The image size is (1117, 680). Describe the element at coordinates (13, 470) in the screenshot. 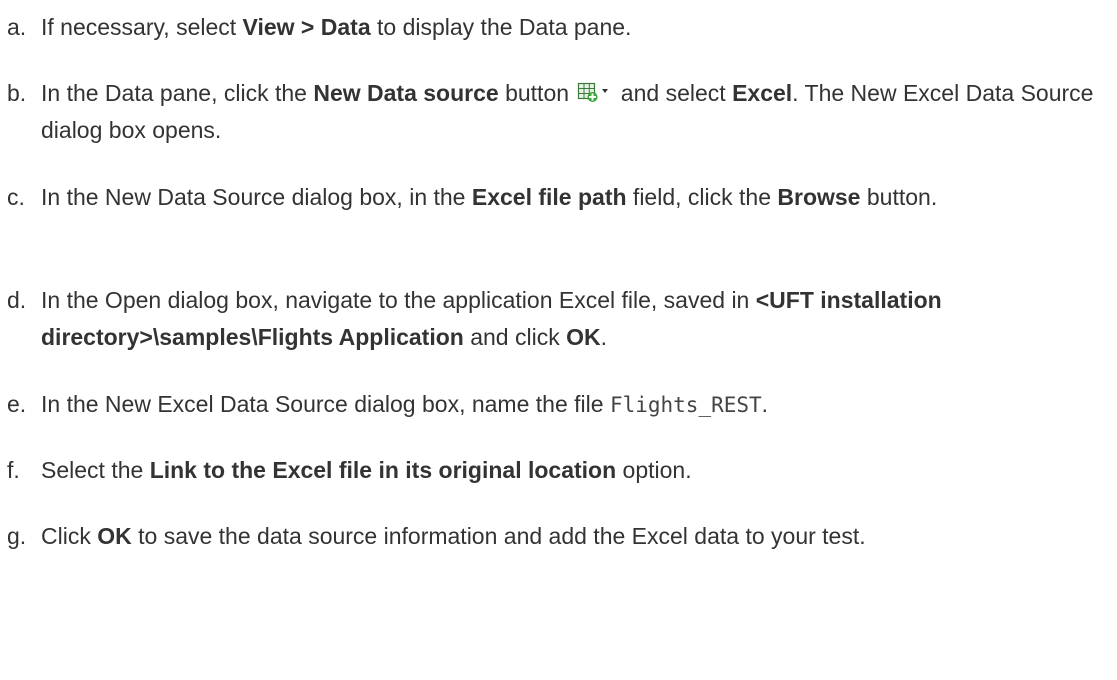

I see `step-marker: f.` at that location.